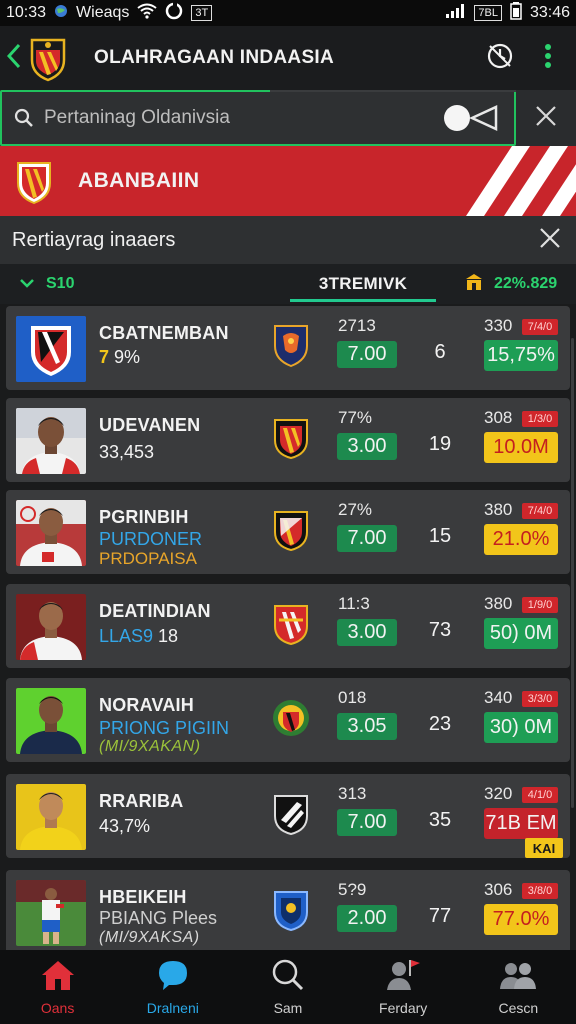 The height and width of the screenshot is (1024, 576). I want to click on player-value-badge: 2.00, so click(367, 918).